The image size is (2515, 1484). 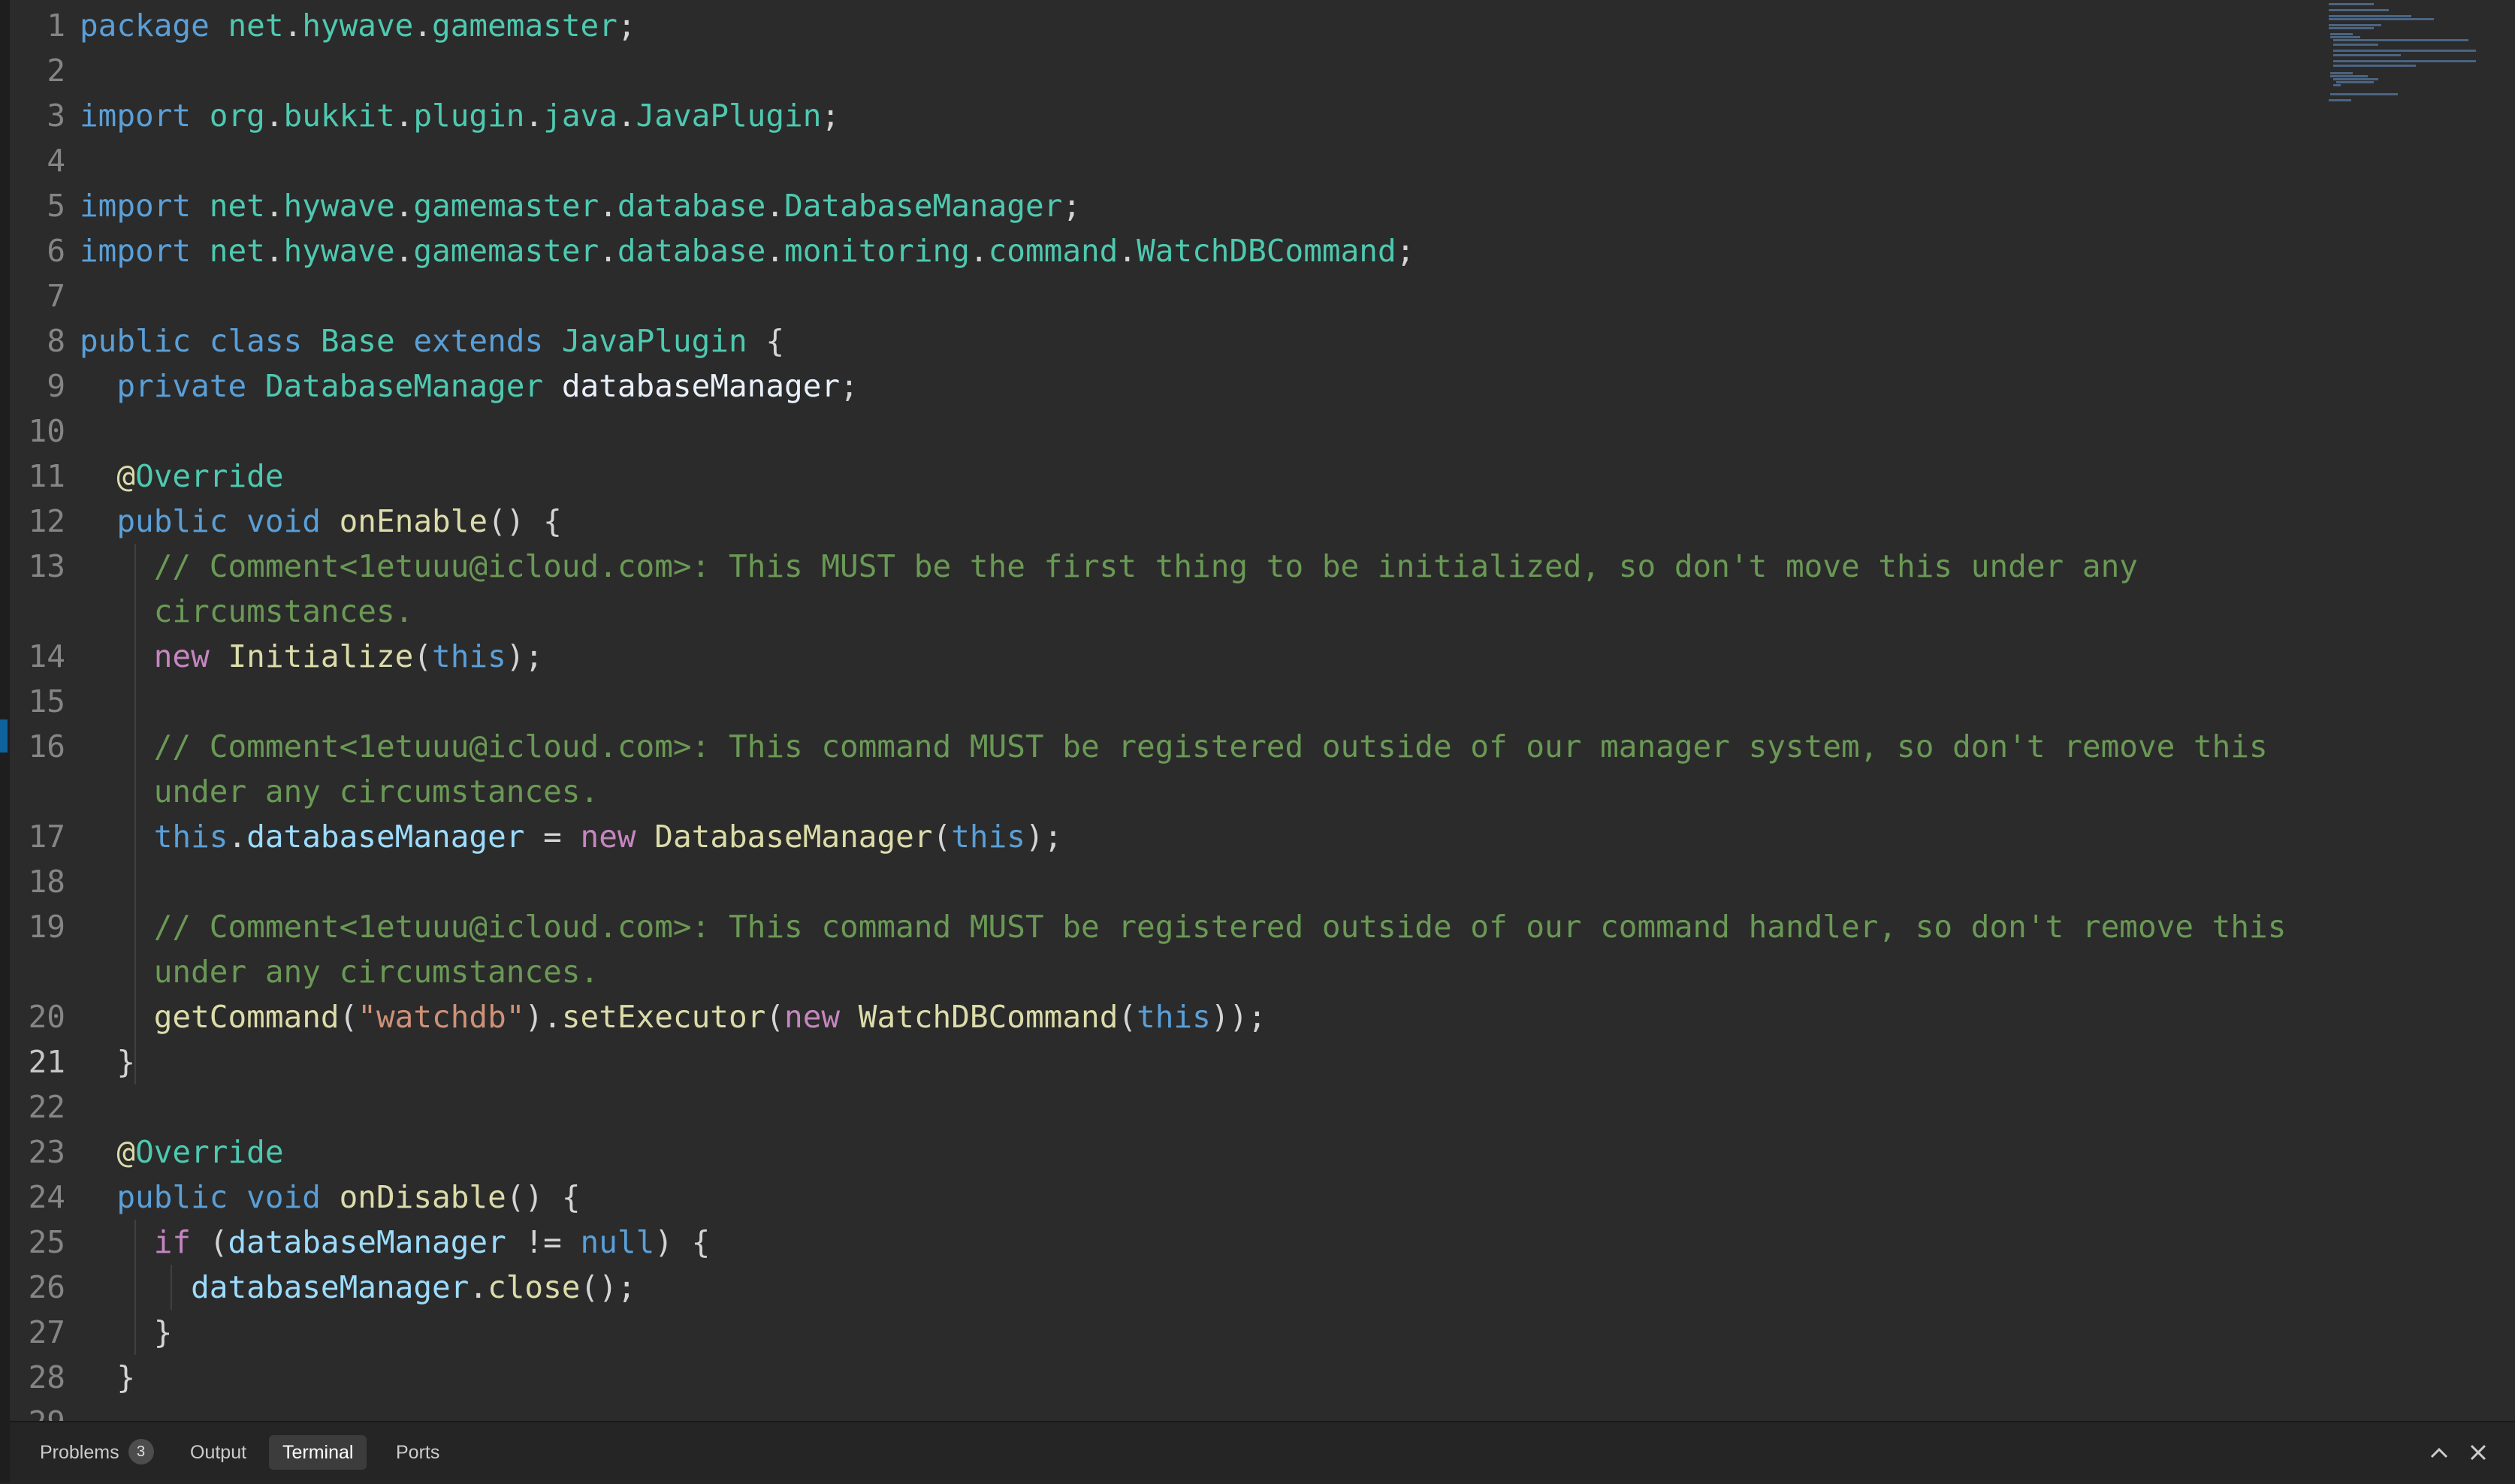 I want to click on tab-label: Terminal, so click(x=318, y=1452).